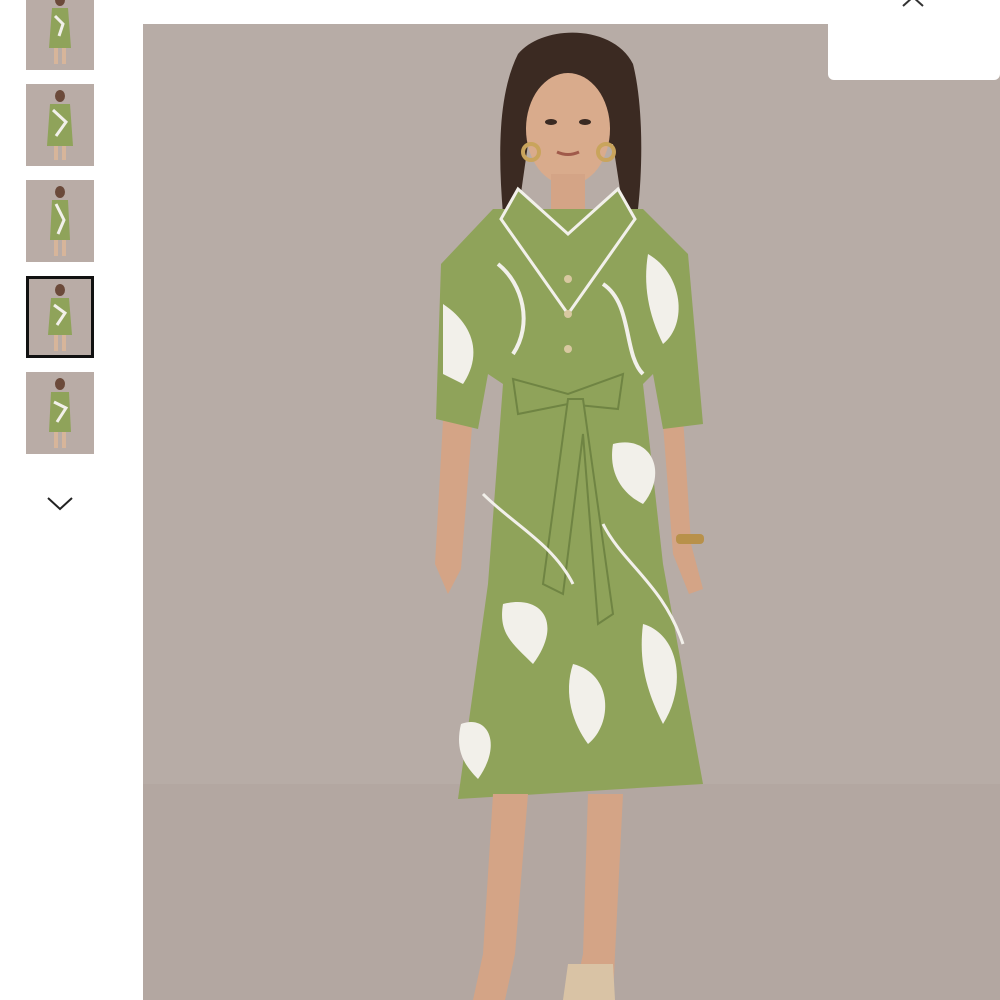 The image size is (1000, 1000). I want to click on chevron-down-icon, so click(60, 504).